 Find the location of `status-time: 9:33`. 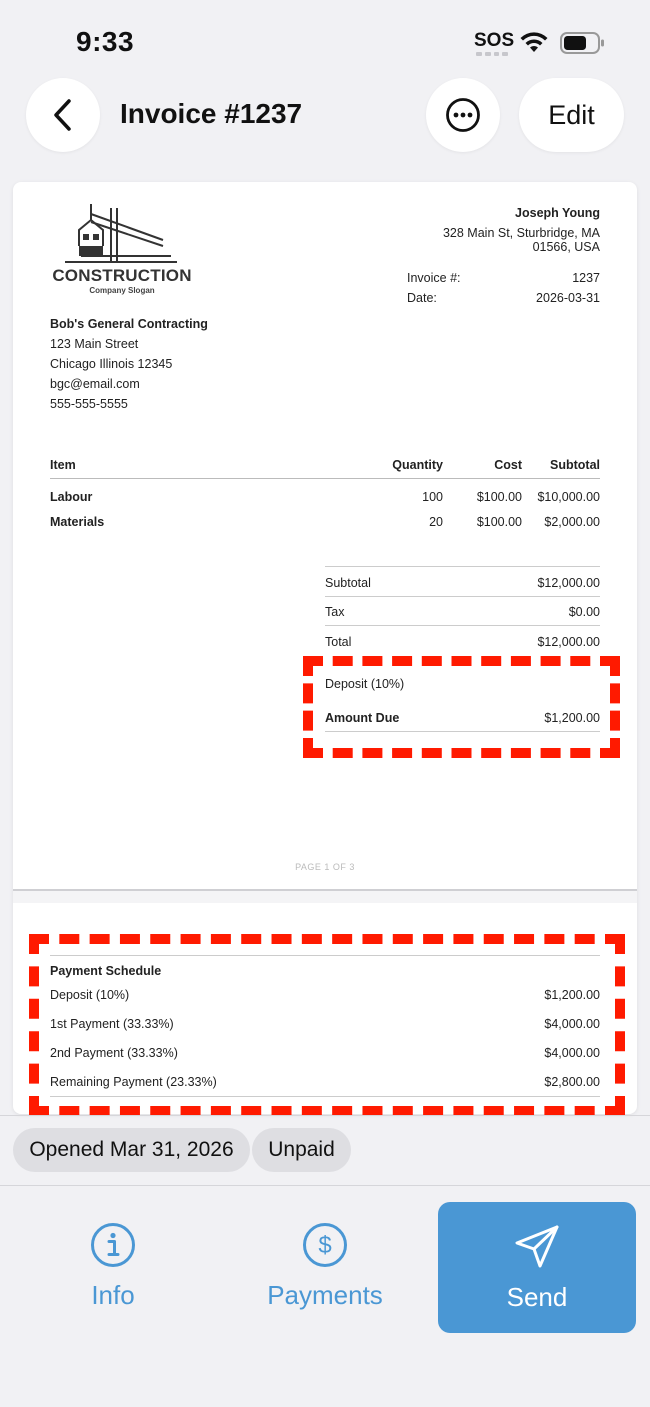

status-time: 9:33 is located at coordinates (105, 41).